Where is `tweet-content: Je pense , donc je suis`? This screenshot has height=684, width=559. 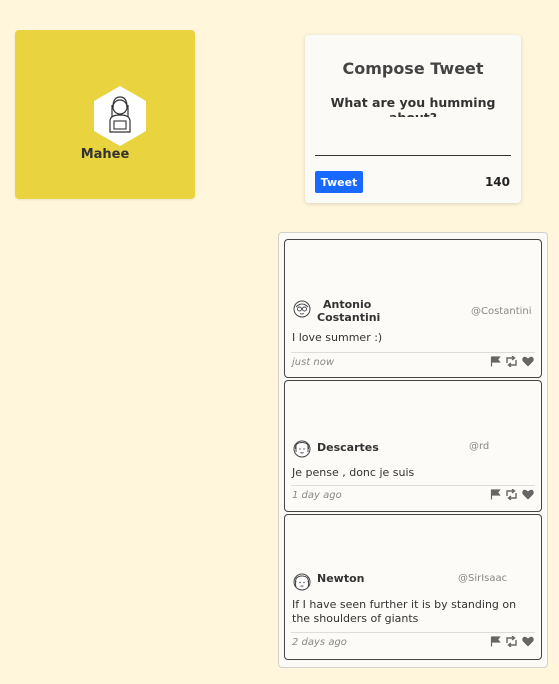
tweet-content: Je pense , donc je suis is located at coordinates (353, 472).